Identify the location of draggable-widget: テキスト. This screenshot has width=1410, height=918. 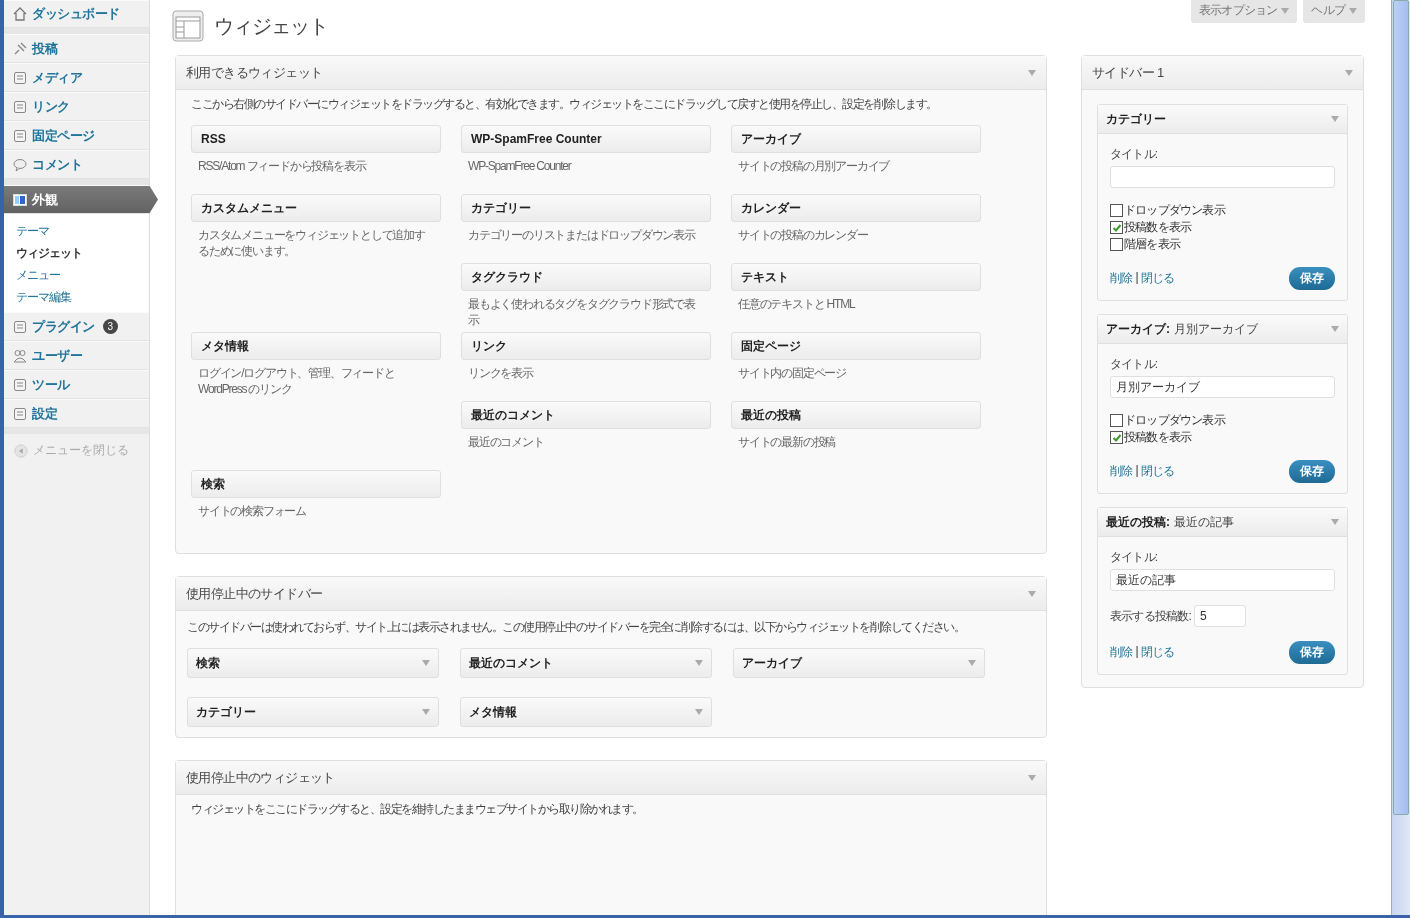
(856, 277).